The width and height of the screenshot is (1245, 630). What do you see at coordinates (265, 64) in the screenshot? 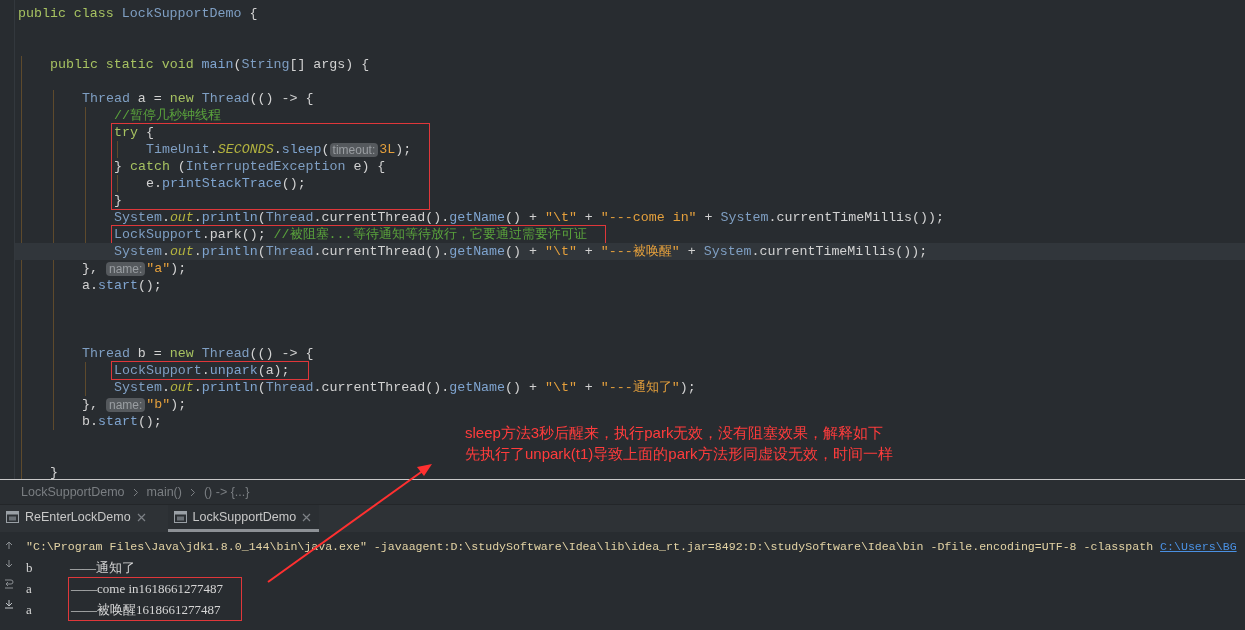
I see `code-text: String` at bounding box center [265, 64].